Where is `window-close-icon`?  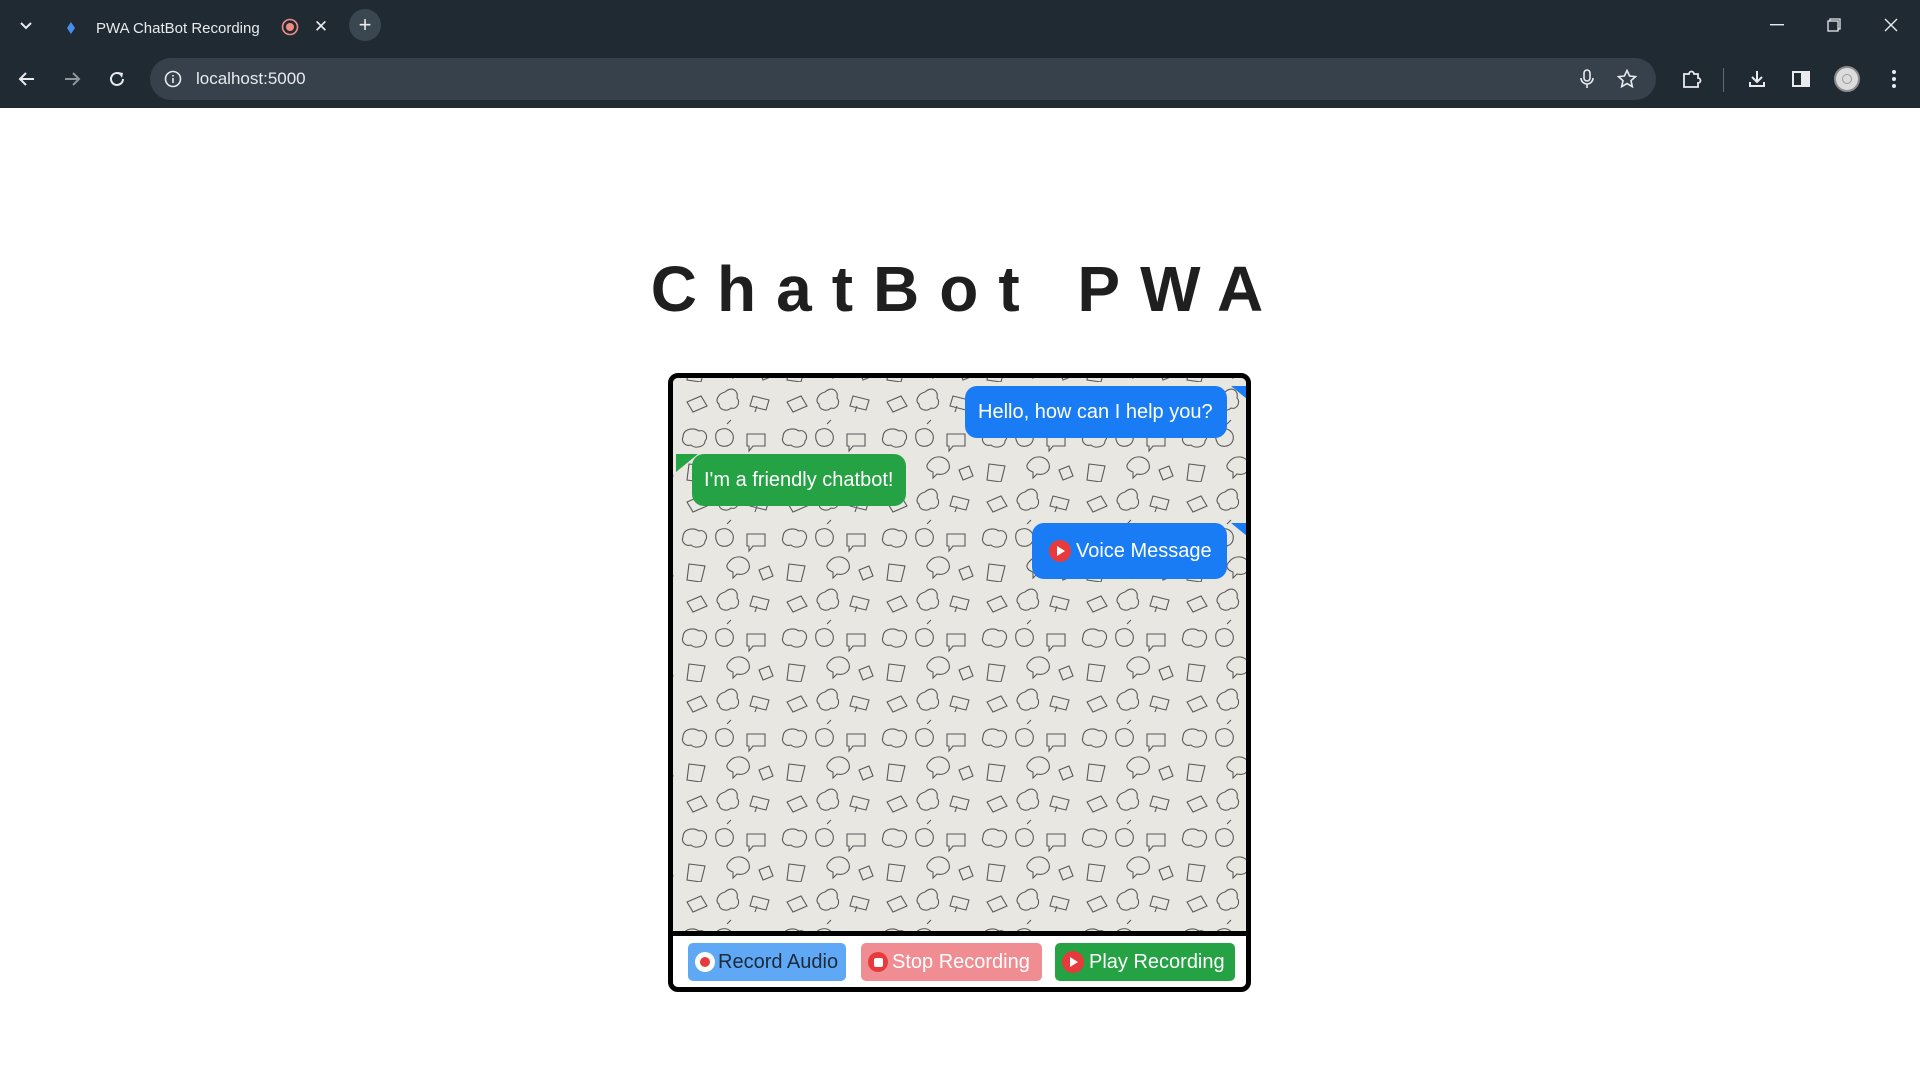 window-close-icon is located at coordinates (1891, 25).